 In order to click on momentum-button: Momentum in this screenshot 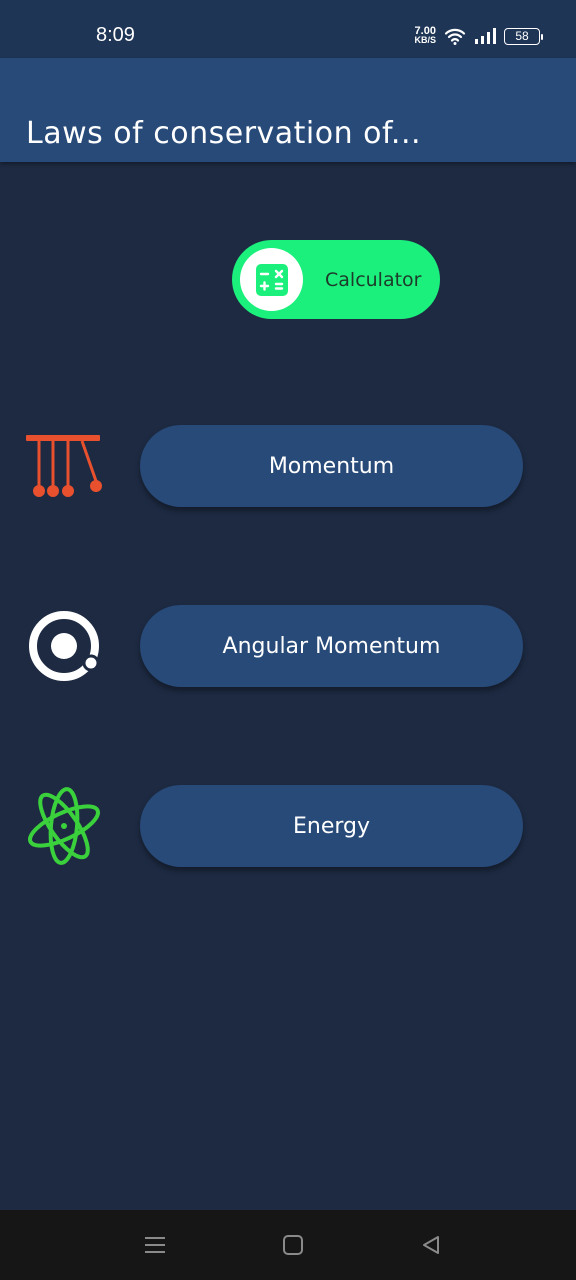, I will do `click(331, 466)`.